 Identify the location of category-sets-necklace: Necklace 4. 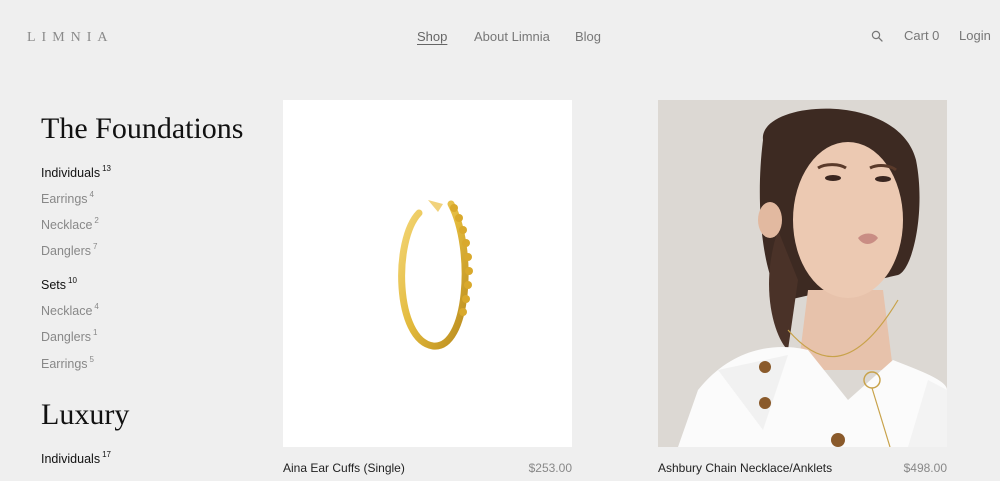
(70, 310).